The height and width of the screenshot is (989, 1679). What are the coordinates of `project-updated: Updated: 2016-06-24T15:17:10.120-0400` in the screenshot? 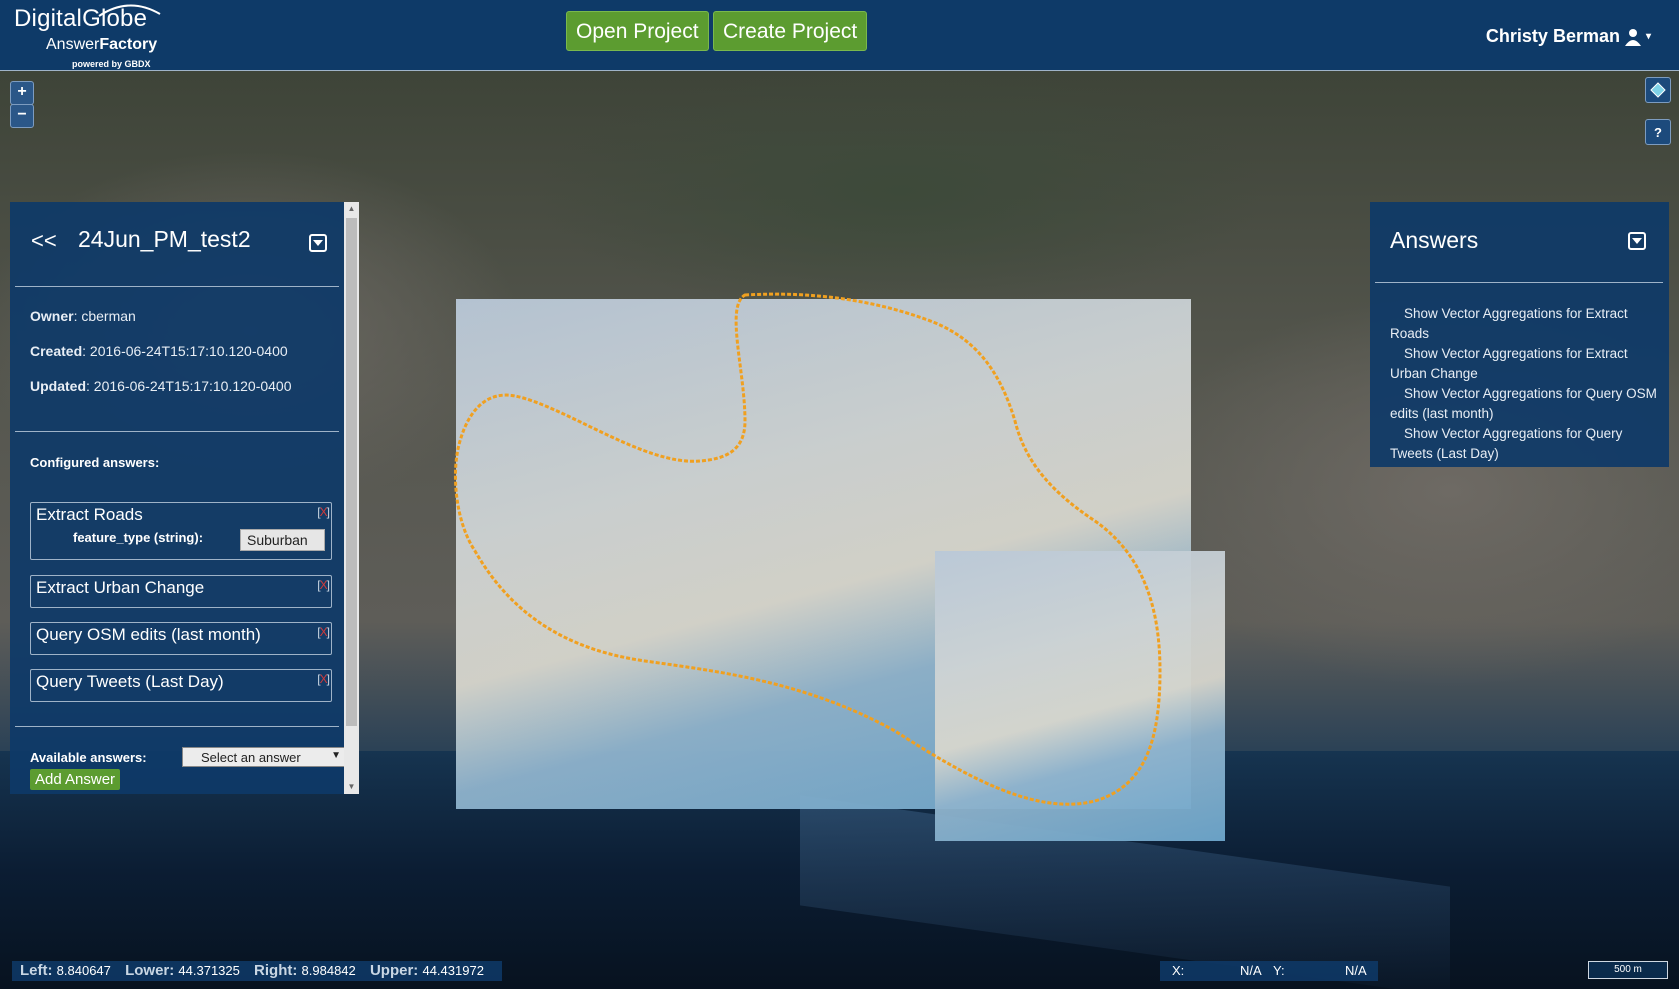 It's located at (161, 386).